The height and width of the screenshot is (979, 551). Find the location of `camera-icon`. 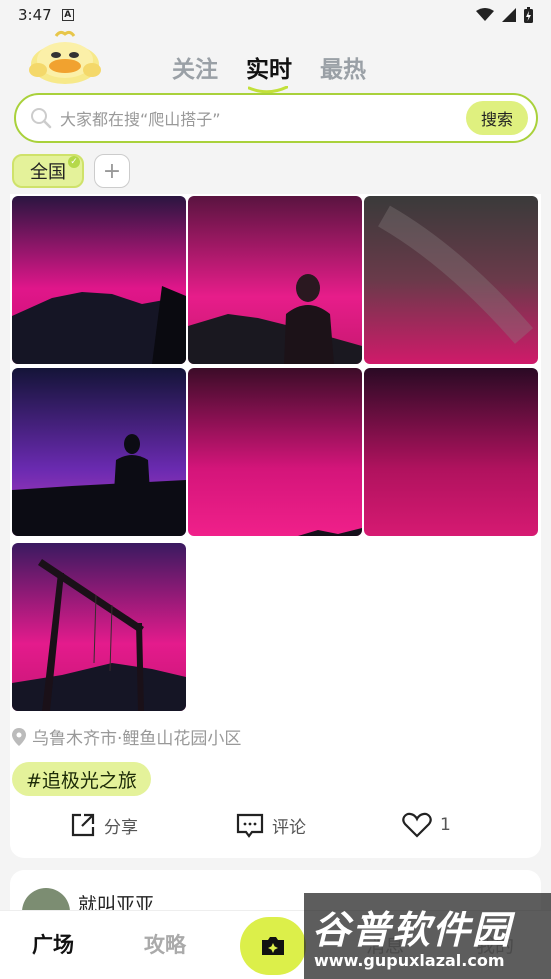

camera-icon is located at coordinates (273, 946).